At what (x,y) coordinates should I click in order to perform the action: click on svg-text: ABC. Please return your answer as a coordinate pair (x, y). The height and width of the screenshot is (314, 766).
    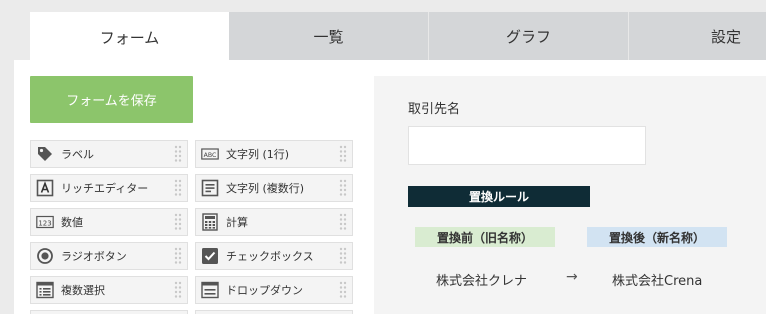
    Looking at the image, I should click on (210, 155).